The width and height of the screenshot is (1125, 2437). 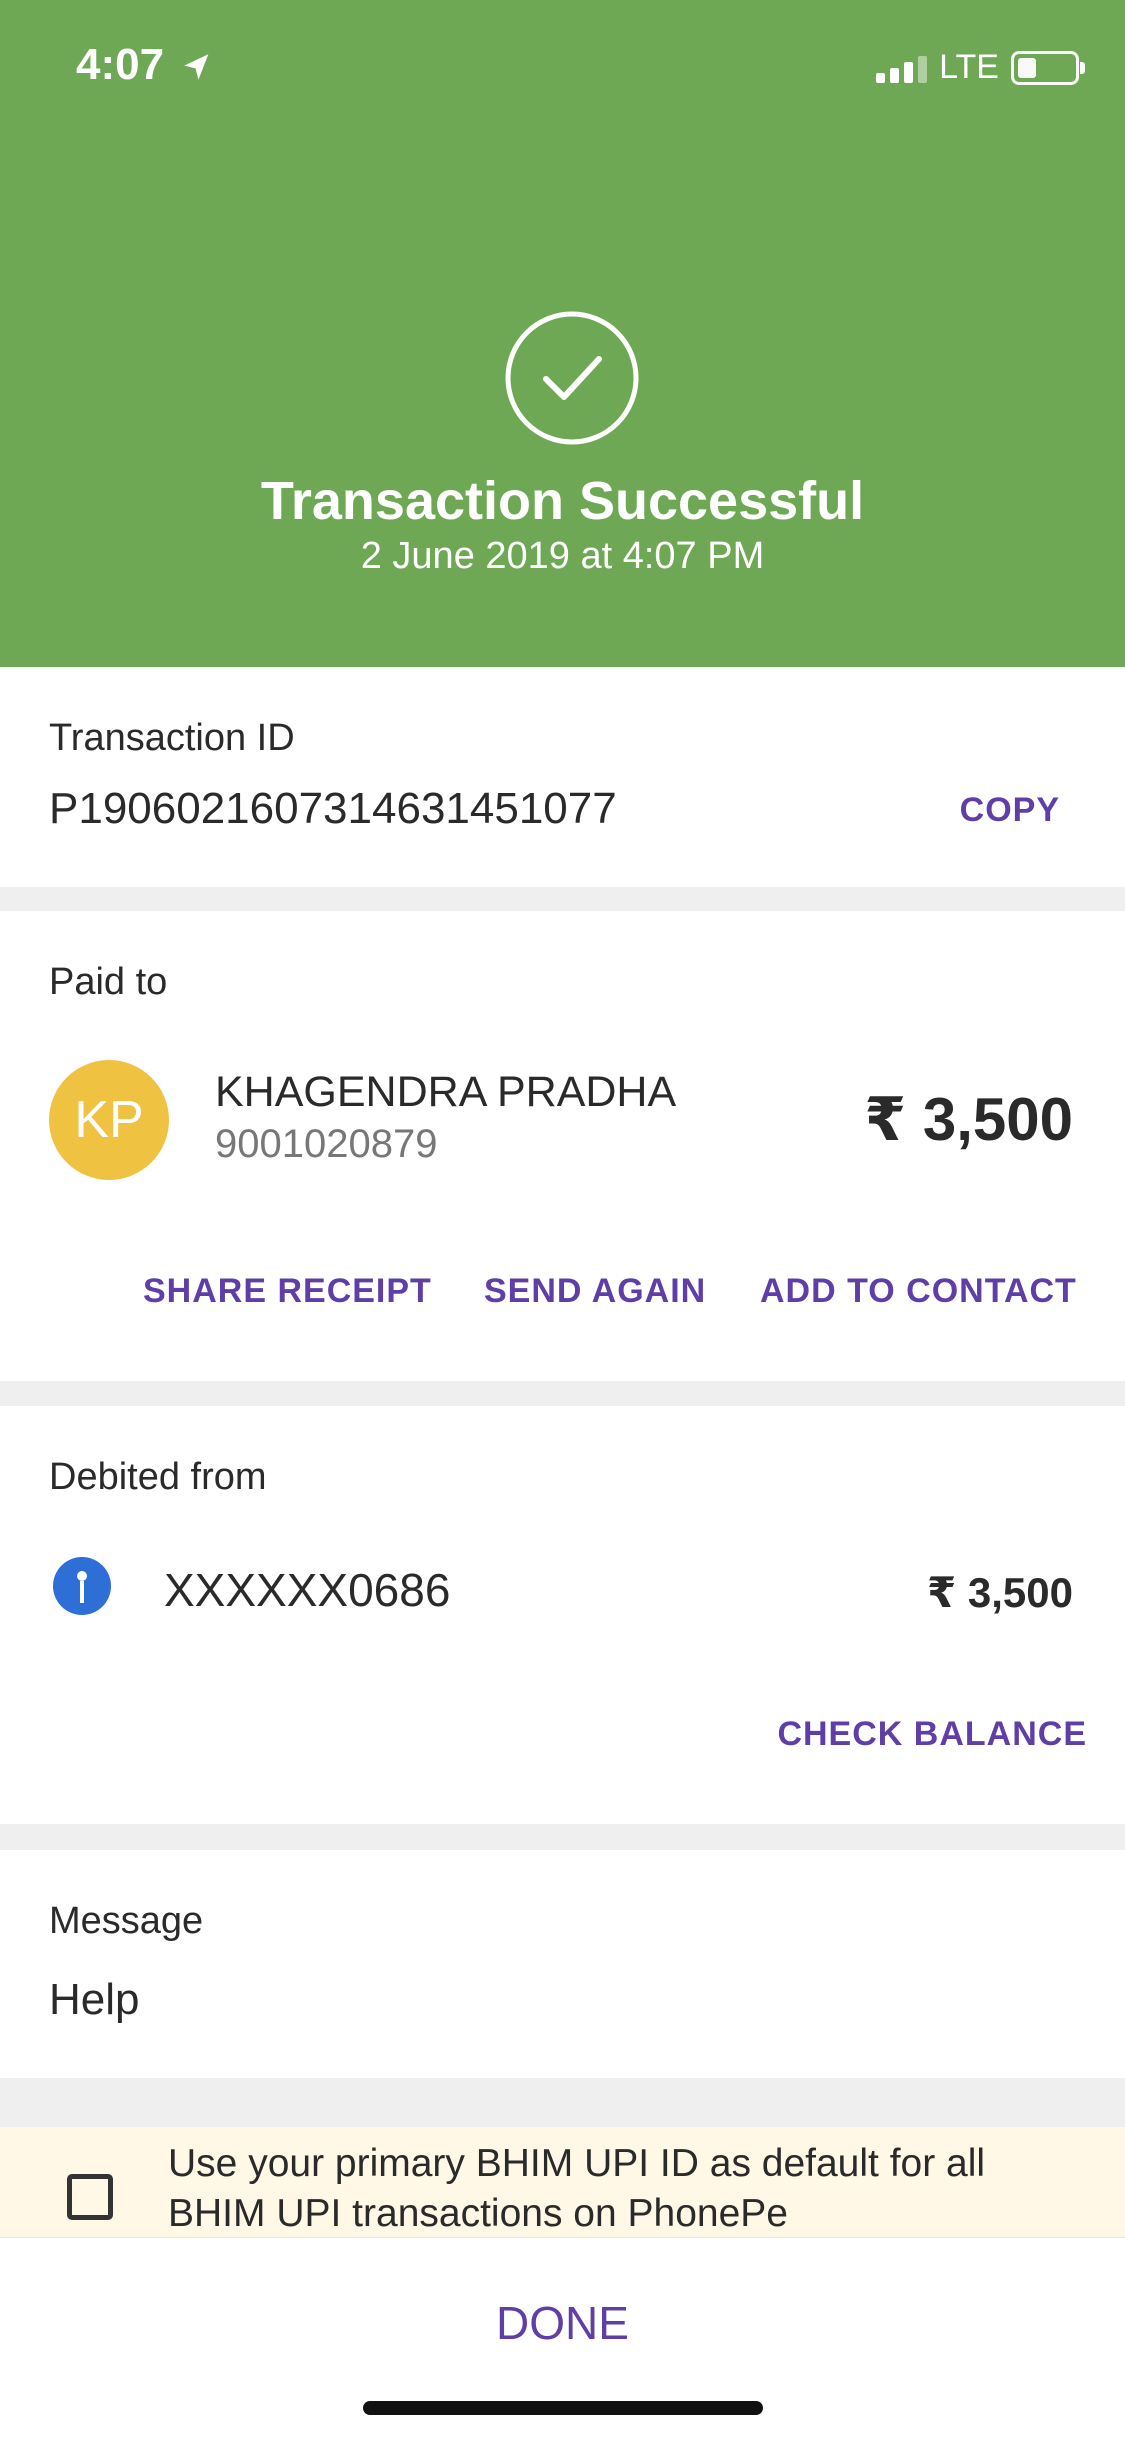 I want to click on transaction-id-value: P1906021607314631451077, so click(x=333, y=808).